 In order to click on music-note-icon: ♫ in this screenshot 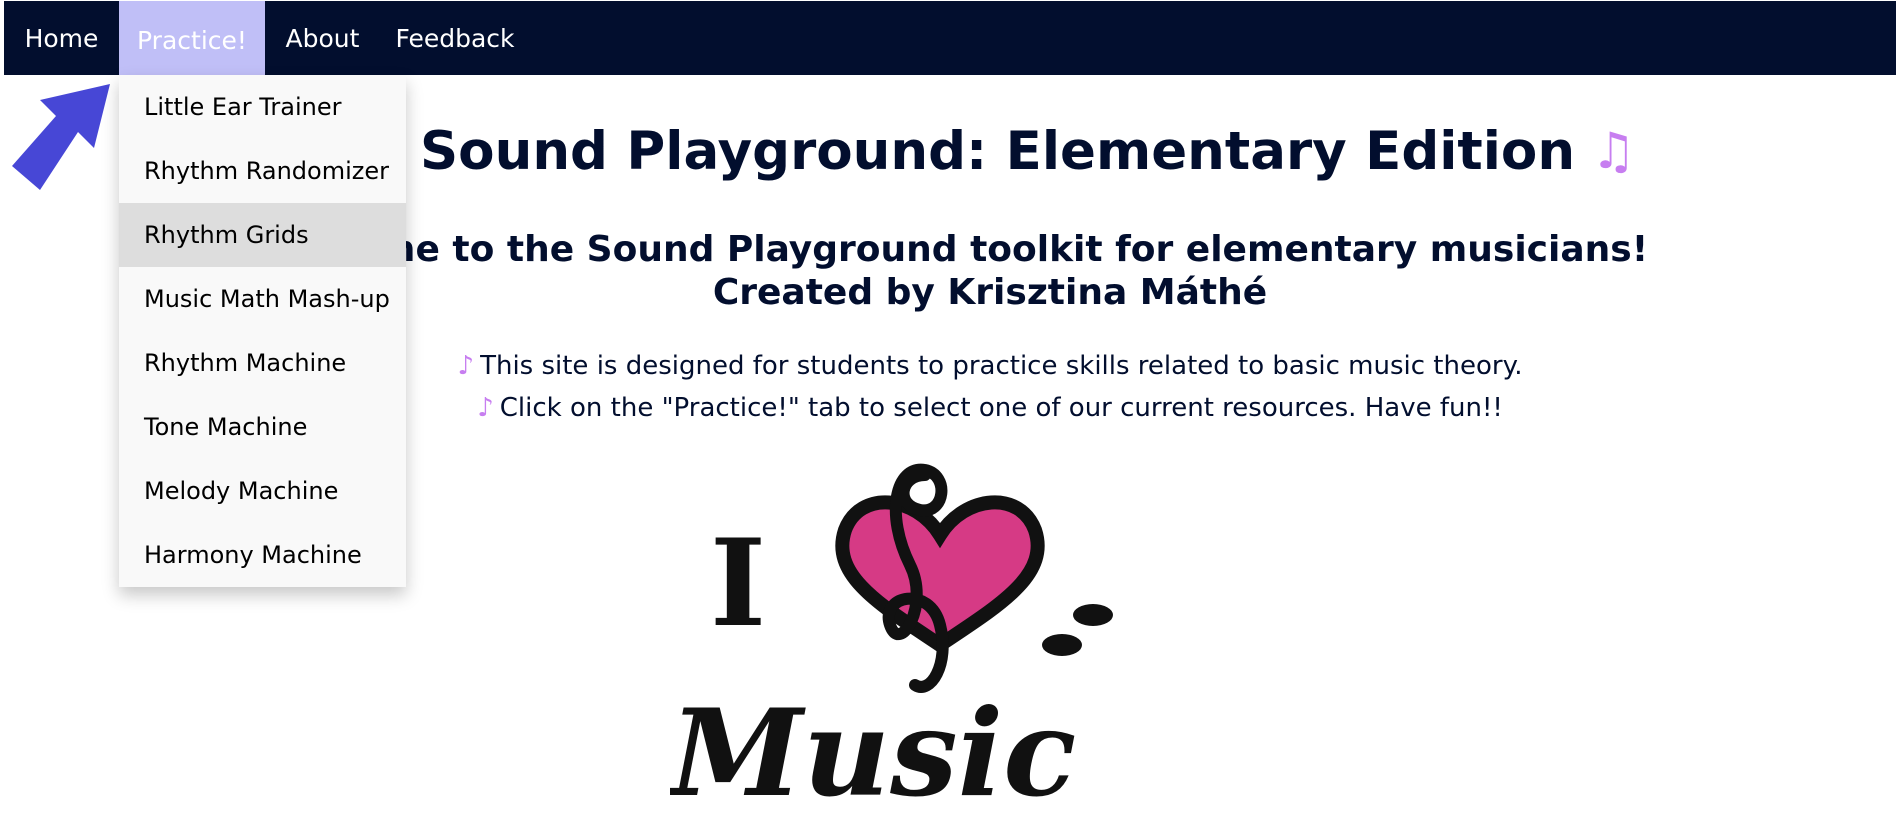, I will do `click(1613, 151)`.